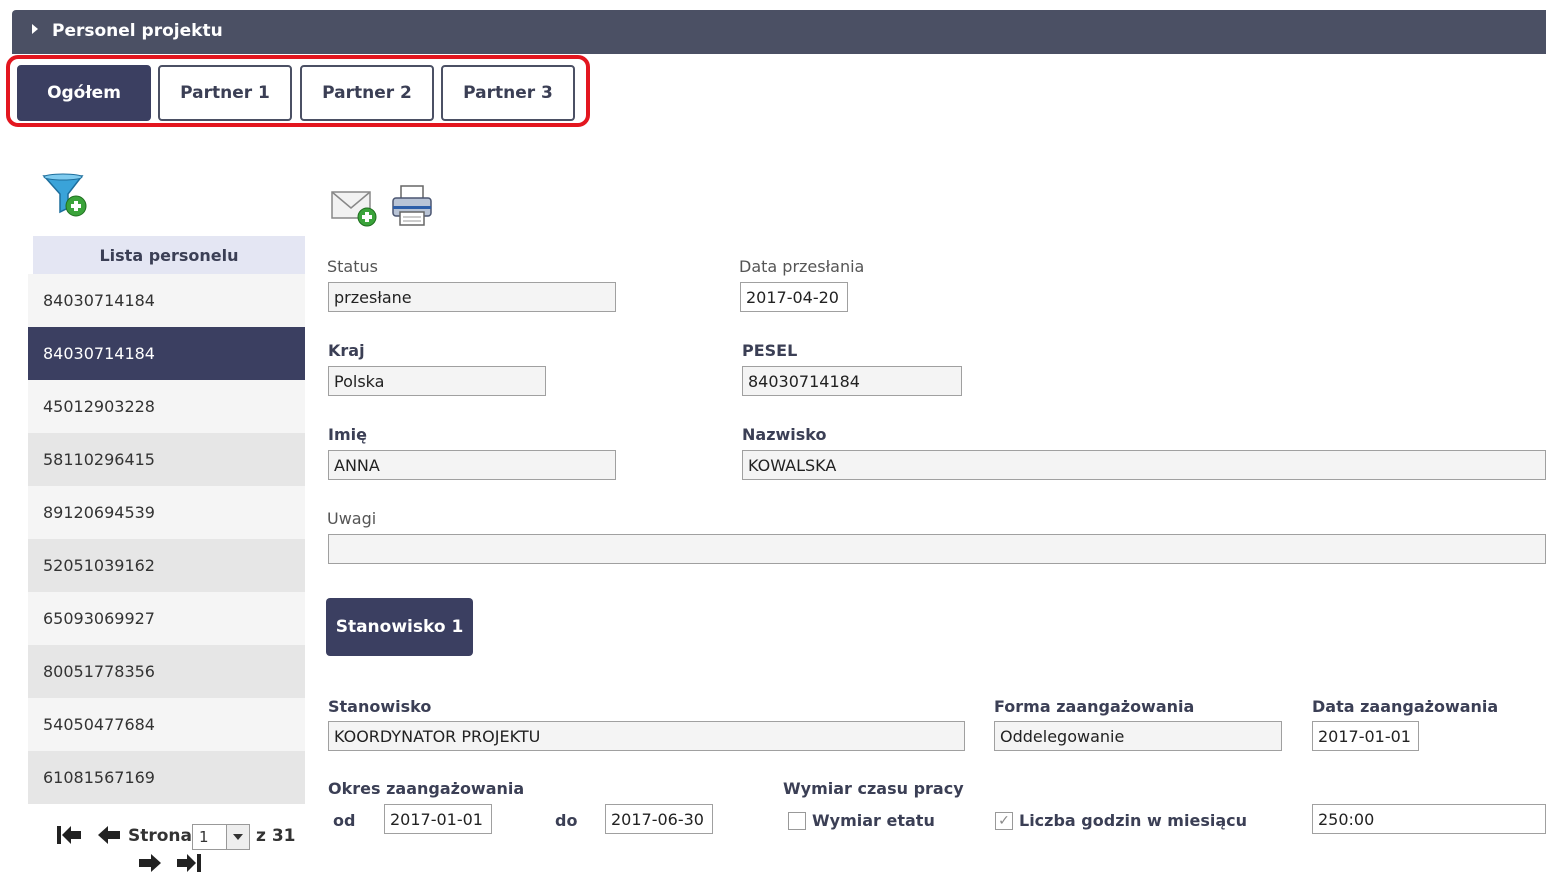 The height and width of the screenshot is (878, 1546). I want to click on kraj-field: Polska, so click(437, 381).